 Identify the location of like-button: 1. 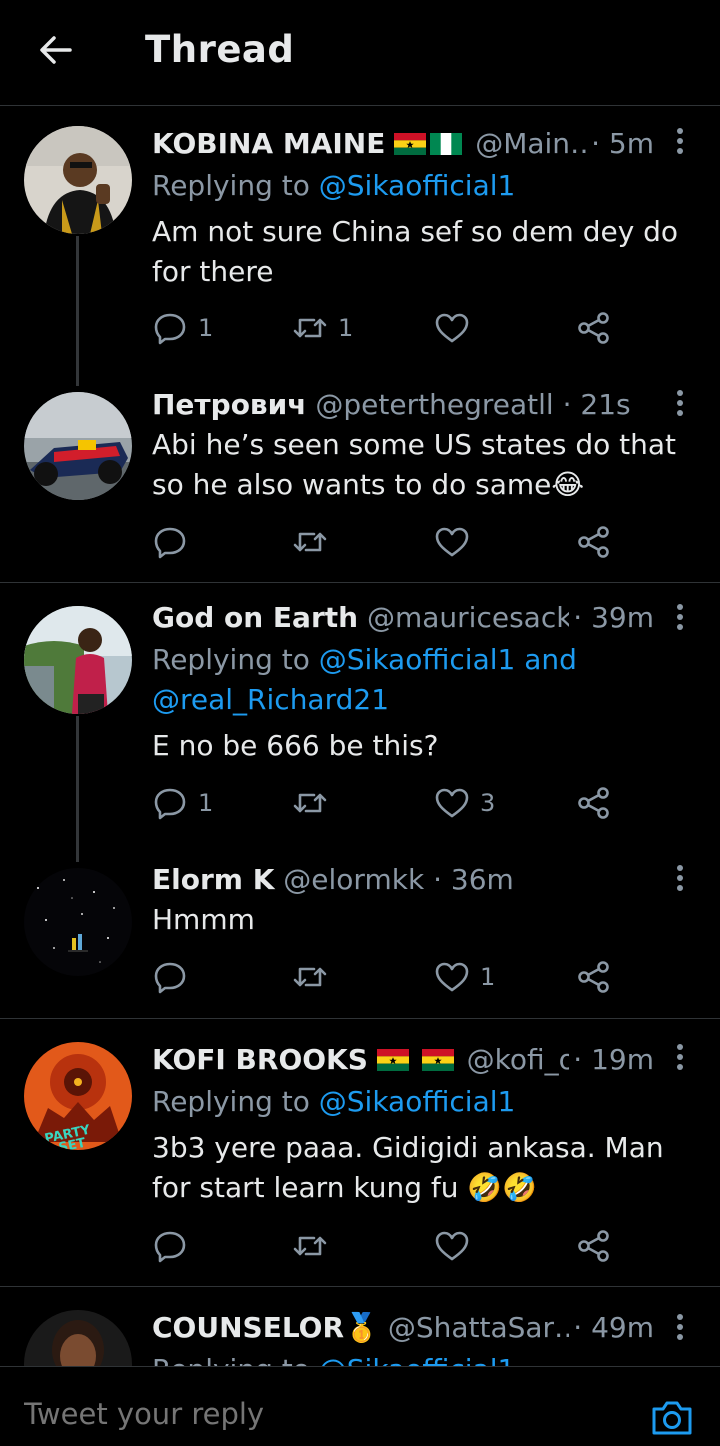
(464, 977).